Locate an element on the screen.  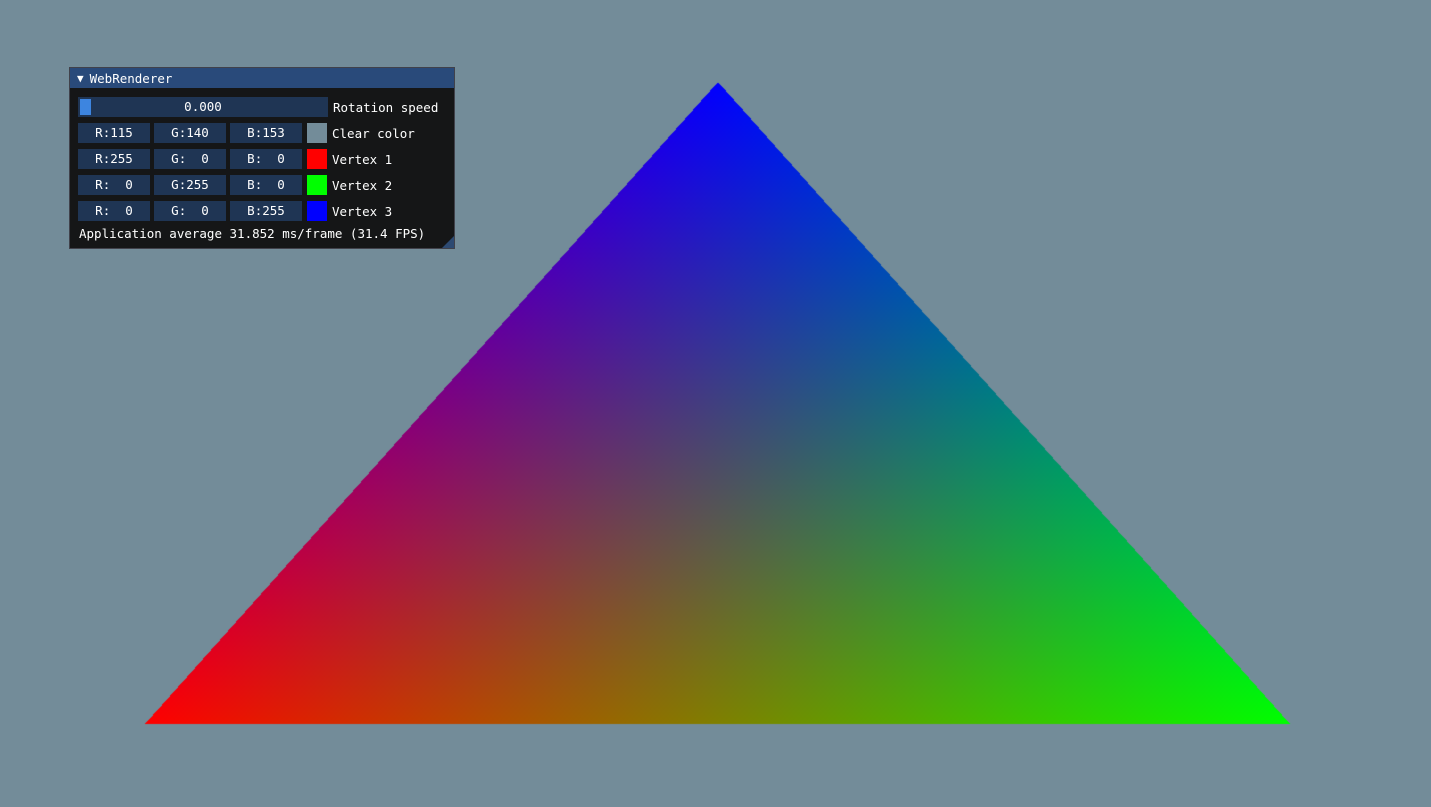
vertex-2-swatch is located at coordinates (317, 185).